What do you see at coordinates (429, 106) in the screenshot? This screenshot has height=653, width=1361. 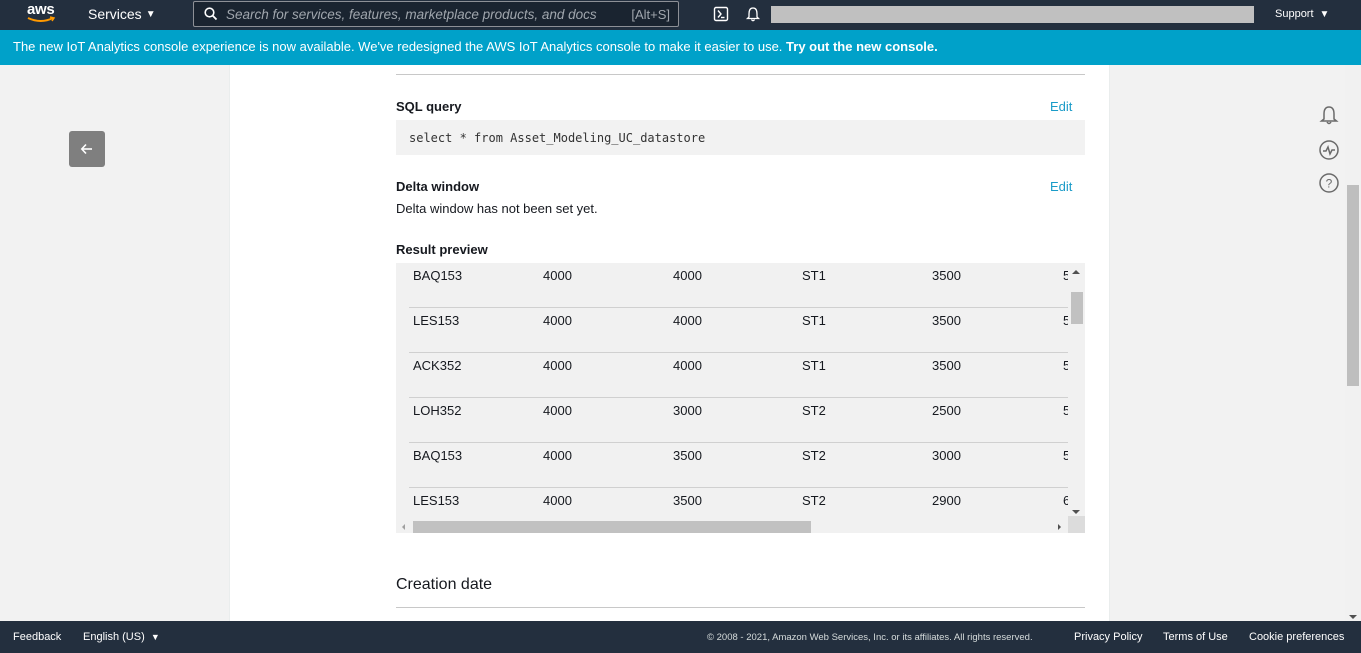 I see `sql-query-label: SQL query` at bounding box center [429, 106].